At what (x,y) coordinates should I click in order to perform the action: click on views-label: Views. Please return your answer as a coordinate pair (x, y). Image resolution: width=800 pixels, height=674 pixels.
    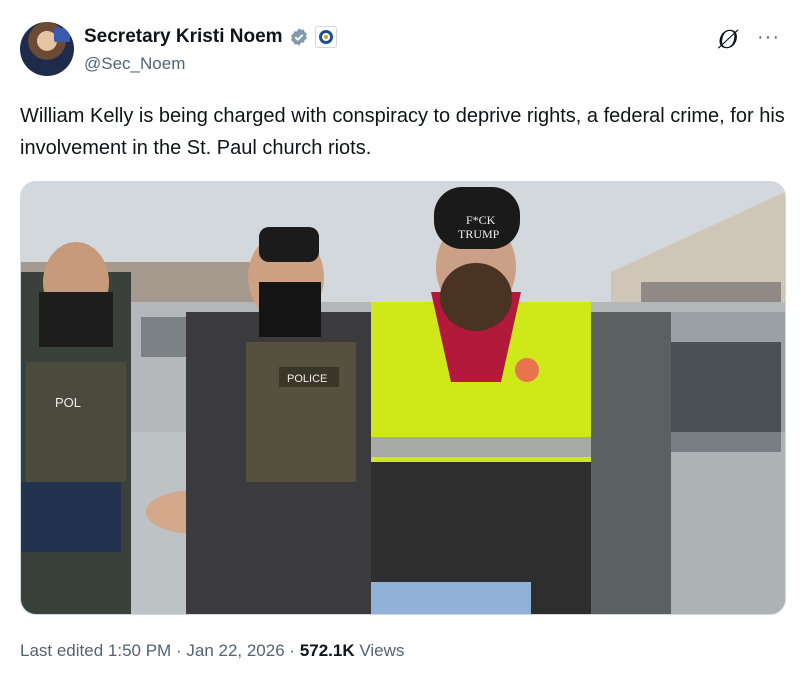
    Looking at the image, I should click on (382, 650).